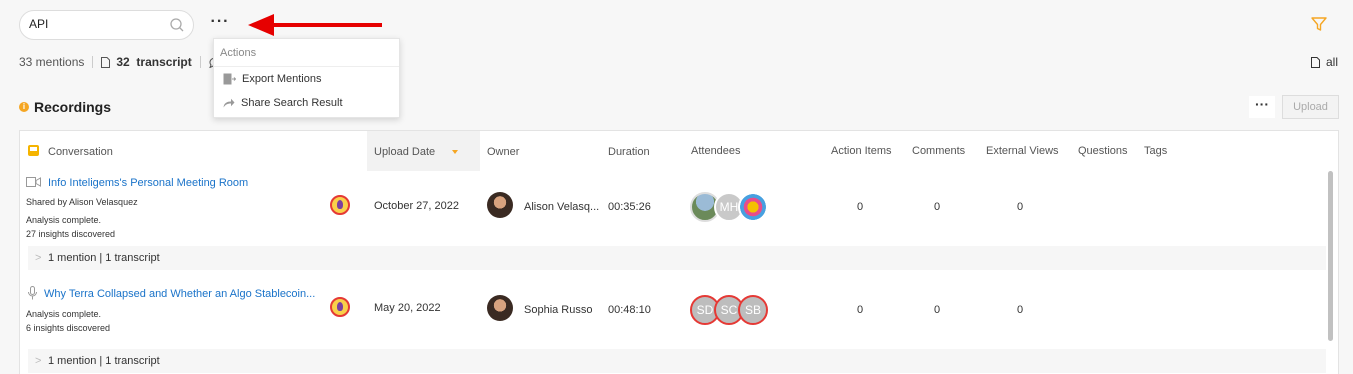 The width and height of the screenshot is (1353, 374). What do you see at coordinates (24, 107) in the screenshot?
I see `info-icon: i` at bounding box center [24, 107].